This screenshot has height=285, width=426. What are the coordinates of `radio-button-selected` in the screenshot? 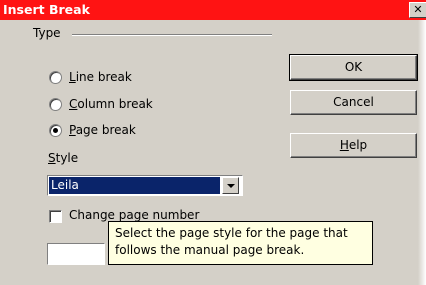 It's located at (55, 130).